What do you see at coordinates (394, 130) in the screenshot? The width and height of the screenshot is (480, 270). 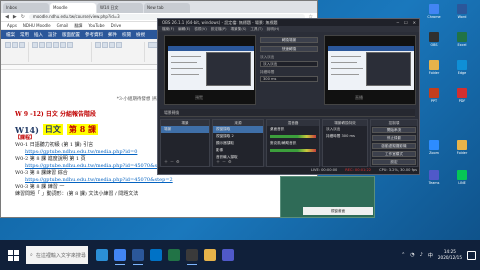 I see `start-streaming-button: 開始串流` at bounding box center [394, 130].